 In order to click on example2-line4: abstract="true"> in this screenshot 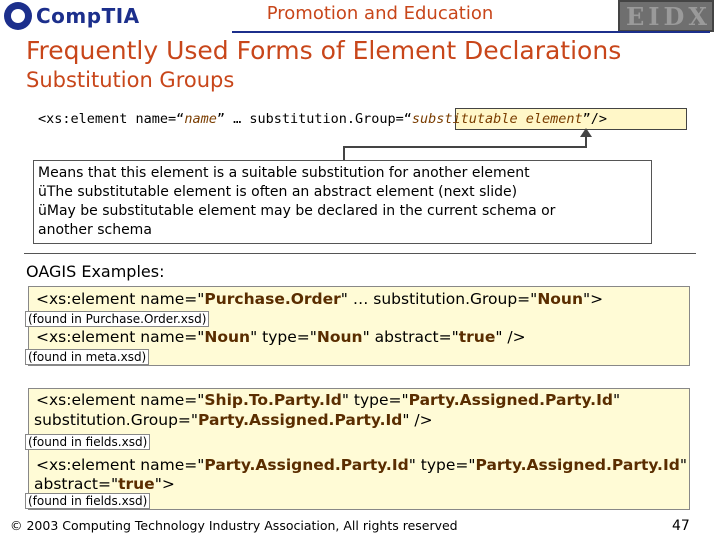, I will do `click(104, 484)`.